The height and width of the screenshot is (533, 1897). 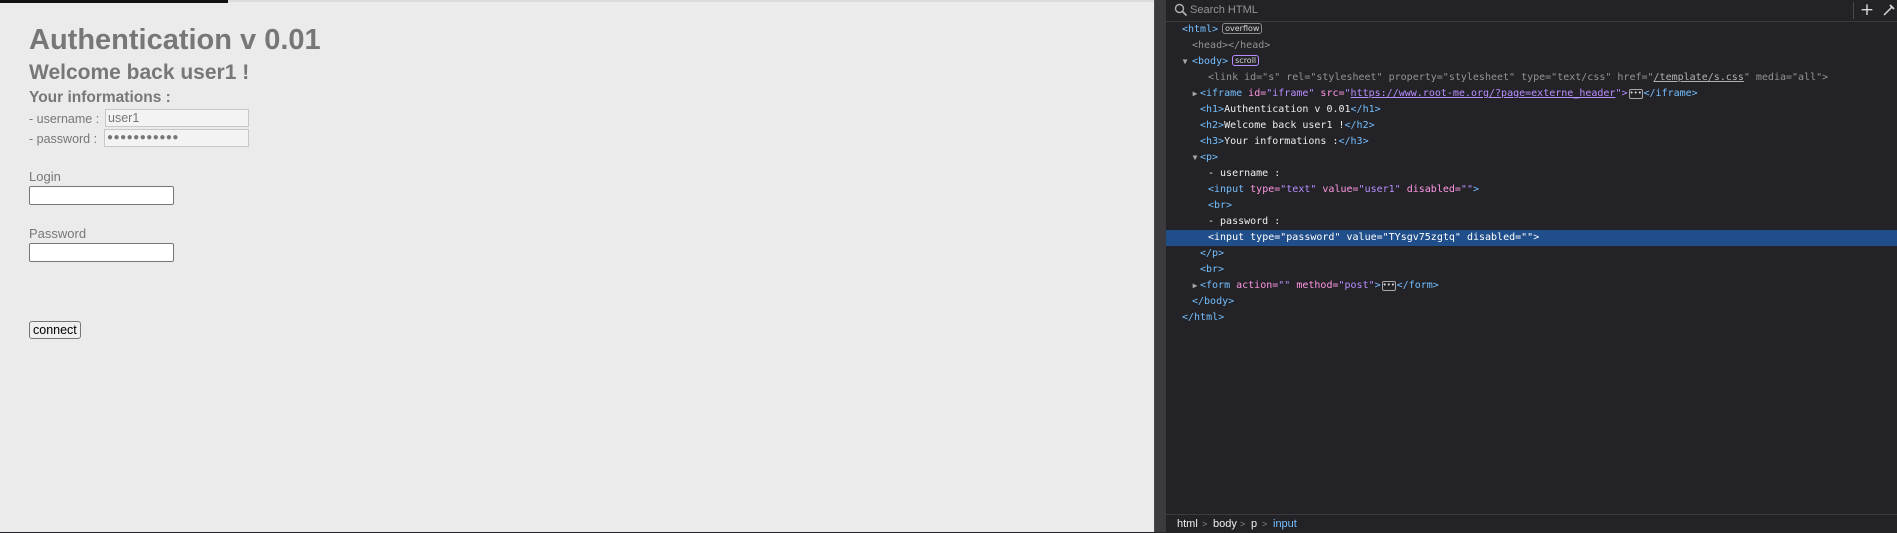 I want to click on info-heading: Your informations :, so click(x=100, y=97).